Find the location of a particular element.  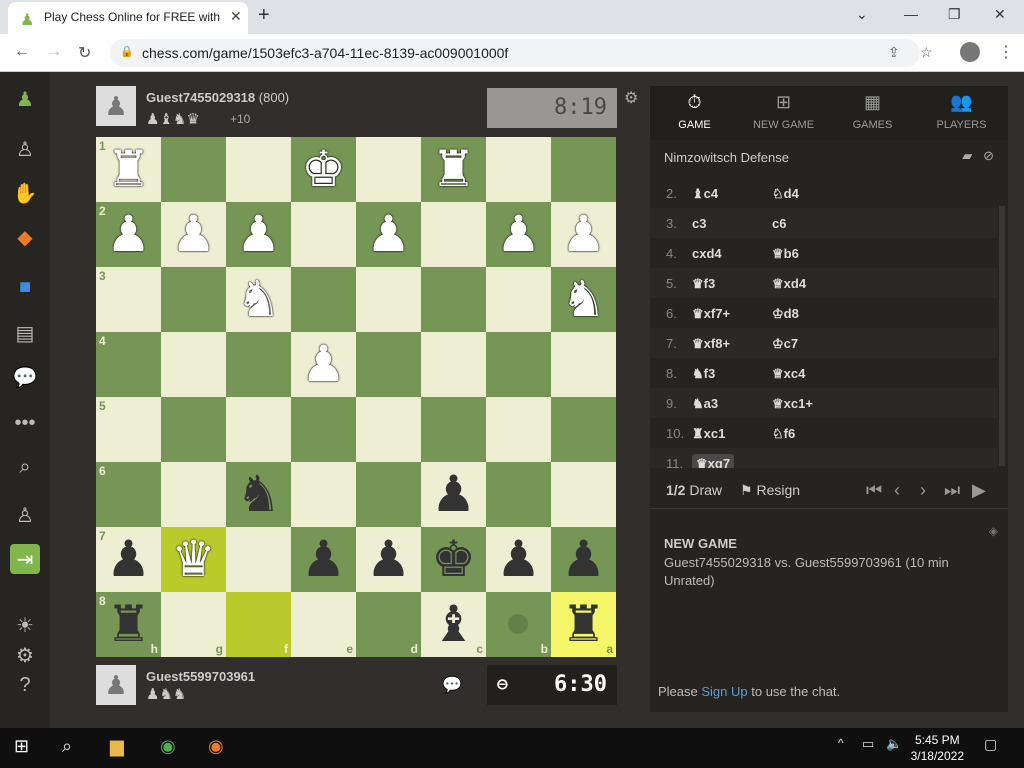

white-move: ♜xc1 is located at coordinates (708, 434).